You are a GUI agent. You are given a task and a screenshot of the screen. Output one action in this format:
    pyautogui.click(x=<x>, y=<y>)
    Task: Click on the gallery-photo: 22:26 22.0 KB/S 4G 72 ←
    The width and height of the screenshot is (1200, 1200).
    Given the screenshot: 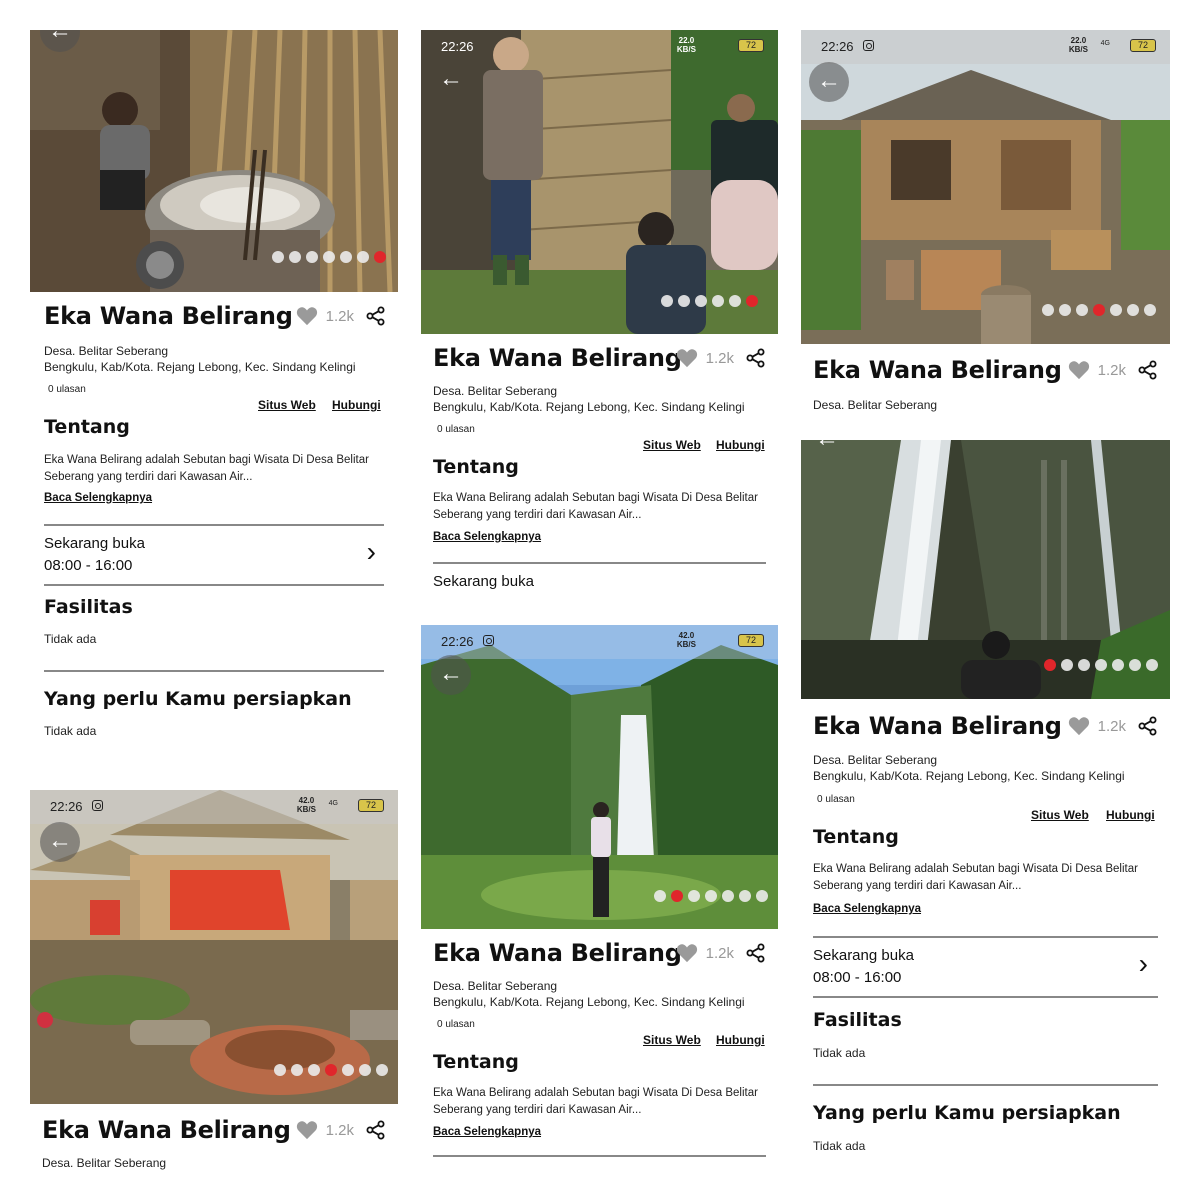 What is the action you would take?
    pyautogui.click(x=985, y=187)
    